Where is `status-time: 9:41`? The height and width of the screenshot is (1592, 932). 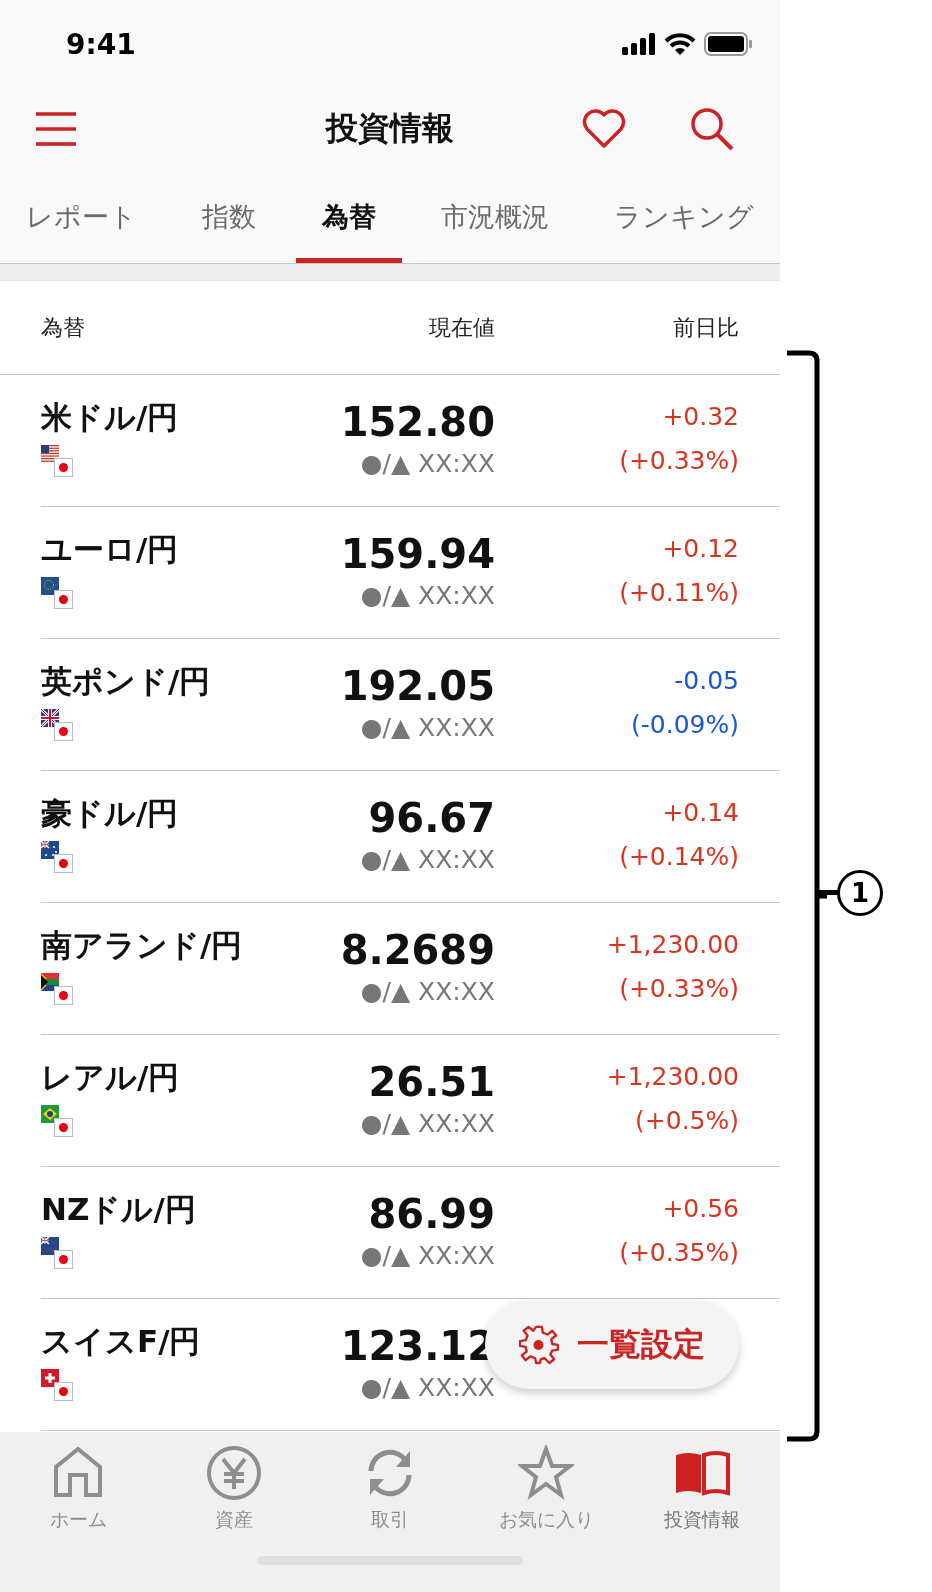
status-time: 9:41 is located at coordinates (101, 44).